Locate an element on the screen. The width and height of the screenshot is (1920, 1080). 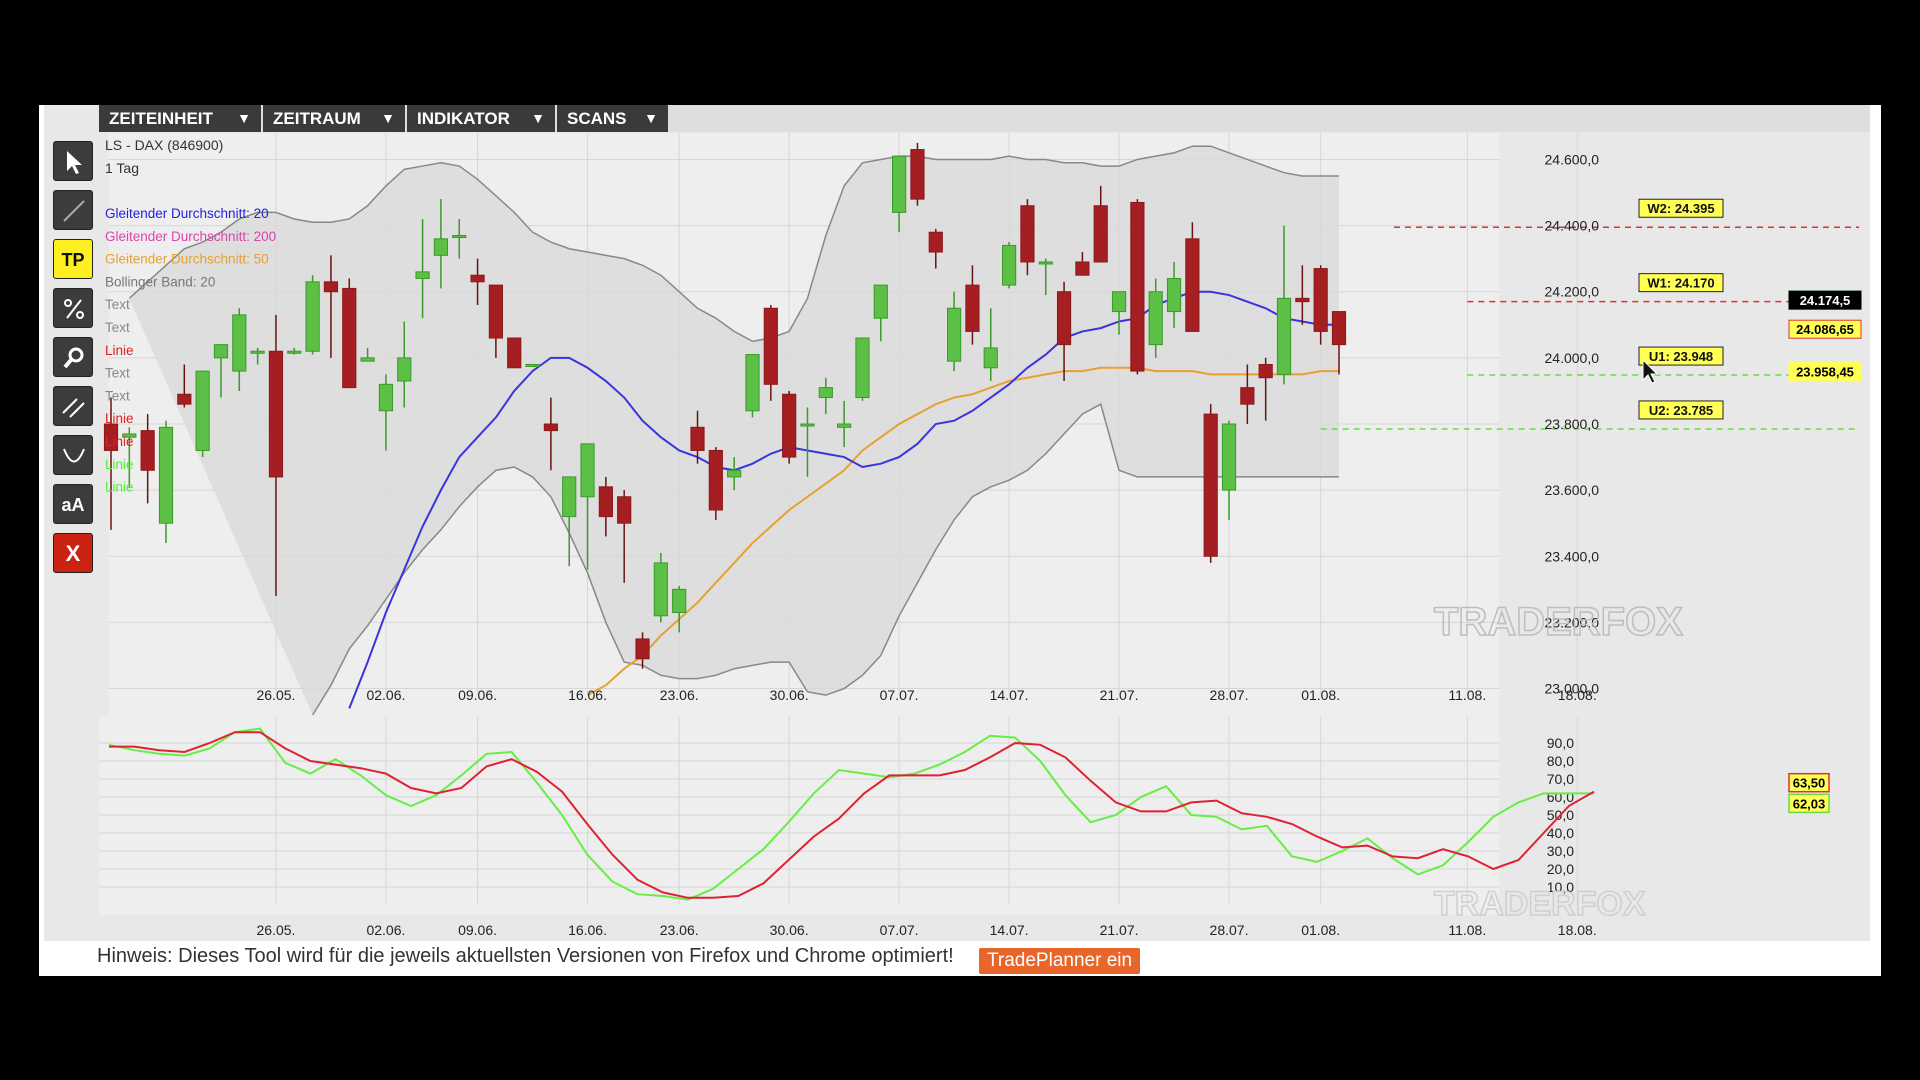
stoch-date-tick-label: 18.08. is located at coordinates (1577, 930).